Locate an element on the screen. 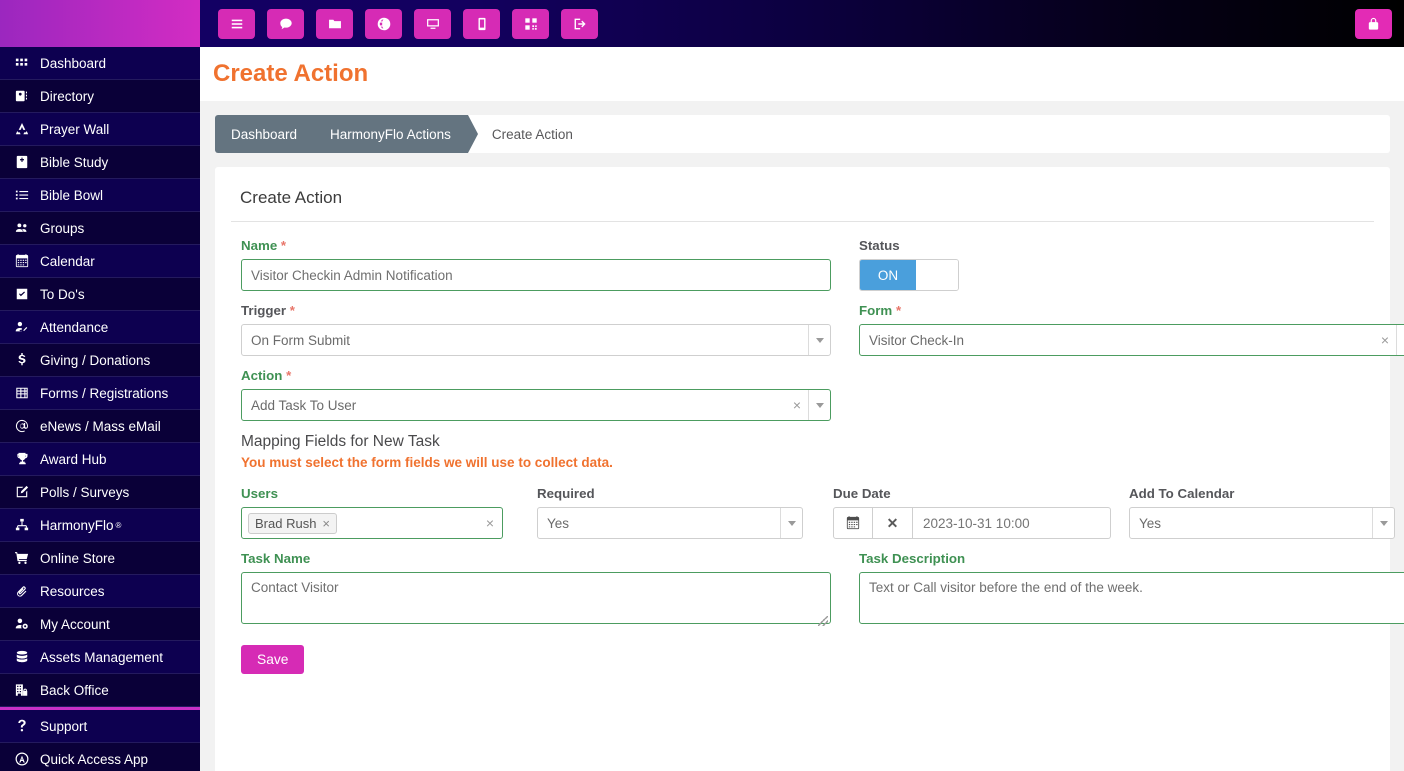 Image resolution: width=1404 pixels, height=771 pixels. dollar-icon is located at coordinates (22, 360).